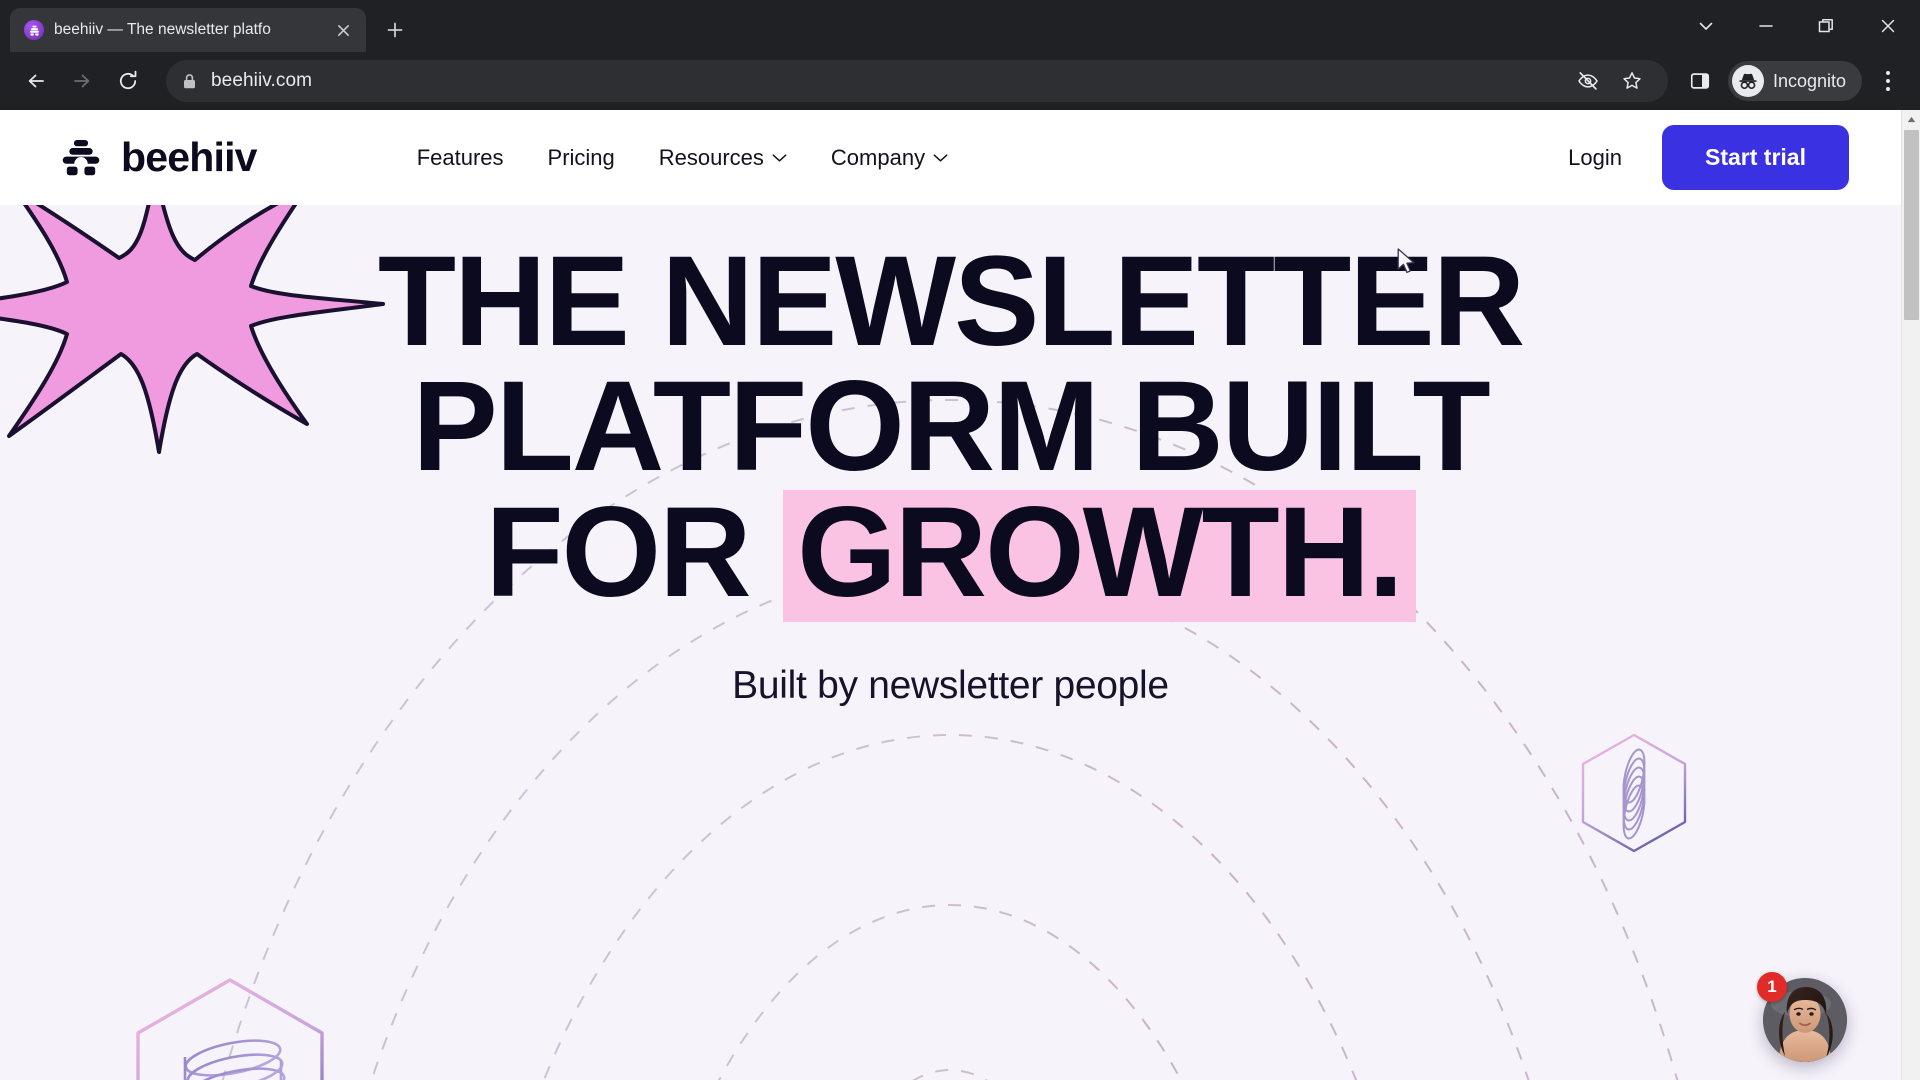 The height and width of the screenshot is (1080, 1920). I want to click on page-scrollbar, so click(1910, 595).